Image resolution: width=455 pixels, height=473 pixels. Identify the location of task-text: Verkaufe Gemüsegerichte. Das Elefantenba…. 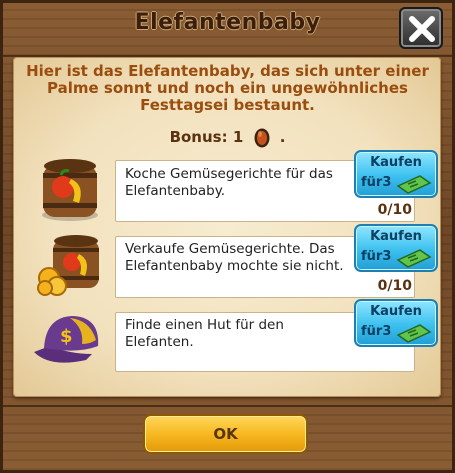
(234, 257).